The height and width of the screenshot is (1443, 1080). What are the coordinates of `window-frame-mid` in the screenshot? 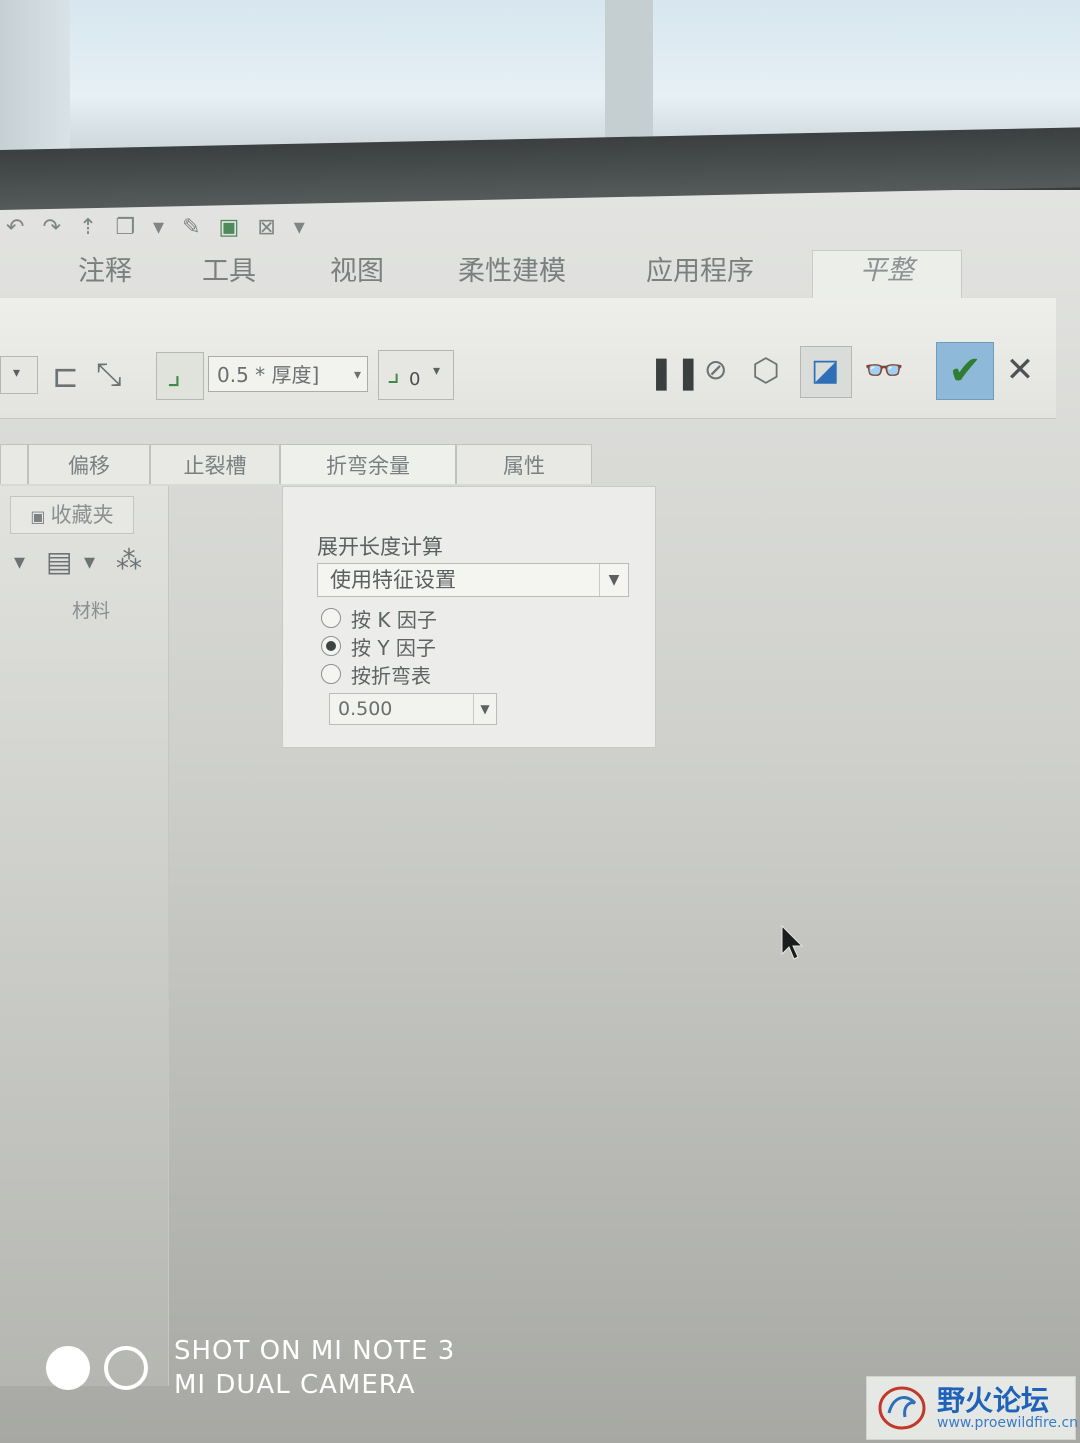 It's located at (629, 70).